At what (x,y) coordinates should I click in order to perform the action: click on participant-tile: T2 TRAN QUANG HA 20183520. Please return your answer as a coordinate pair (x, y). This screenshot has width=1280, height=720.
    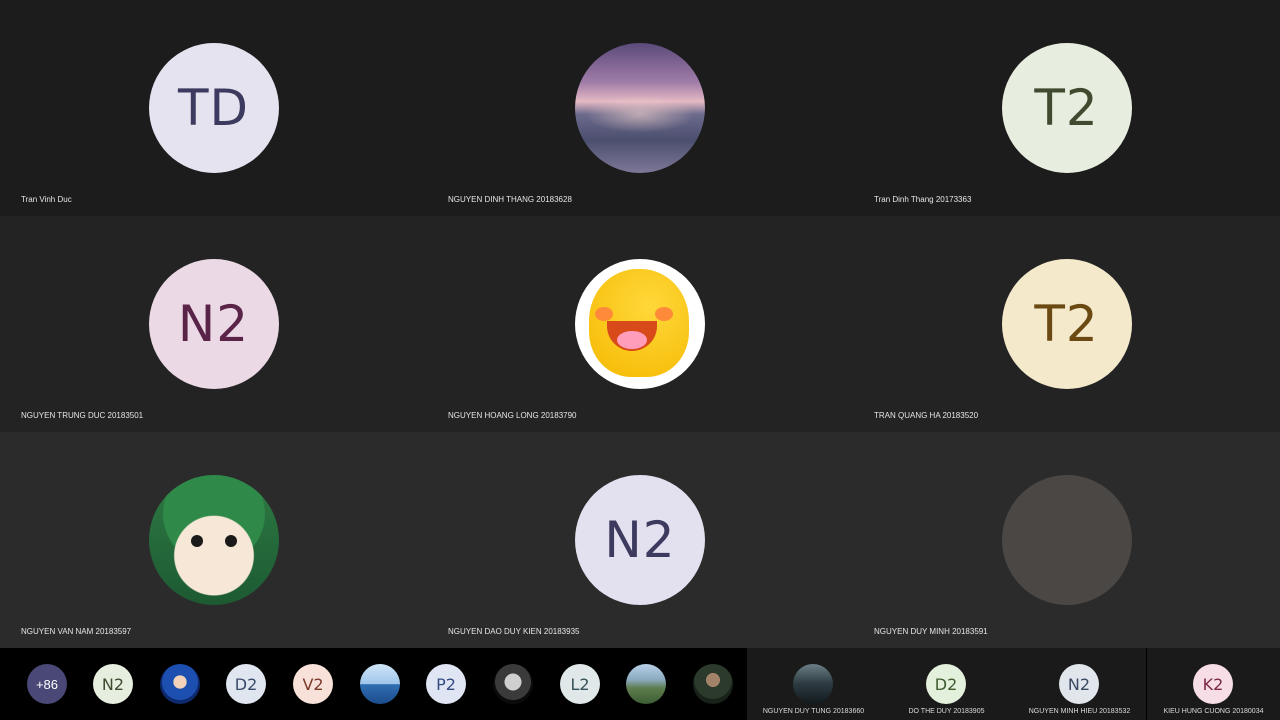
    Looking at the image, I should click on (1066, 324).